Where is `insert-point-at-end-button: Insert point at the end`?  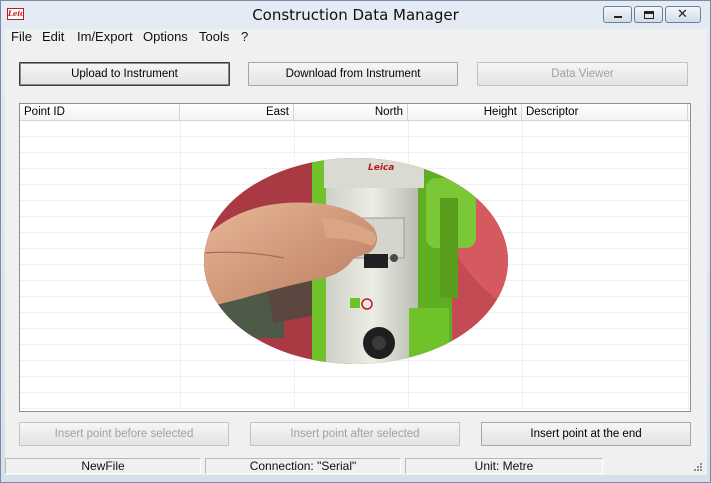 insert-point-at-end-button: Insert point at the end is located at coordinates (586, 434).